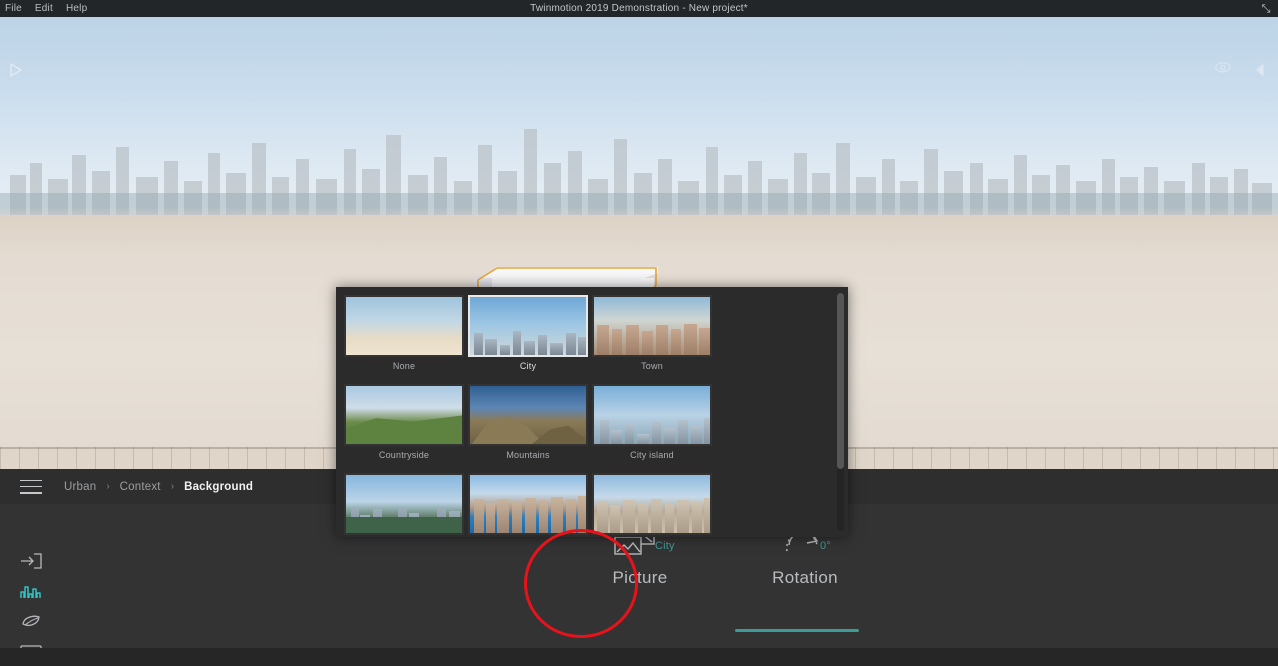 This screenshot has width=1278, height=666. Describe the element at coordinates (639, 173) in the screenshot. I see `city-skyline` at that location.